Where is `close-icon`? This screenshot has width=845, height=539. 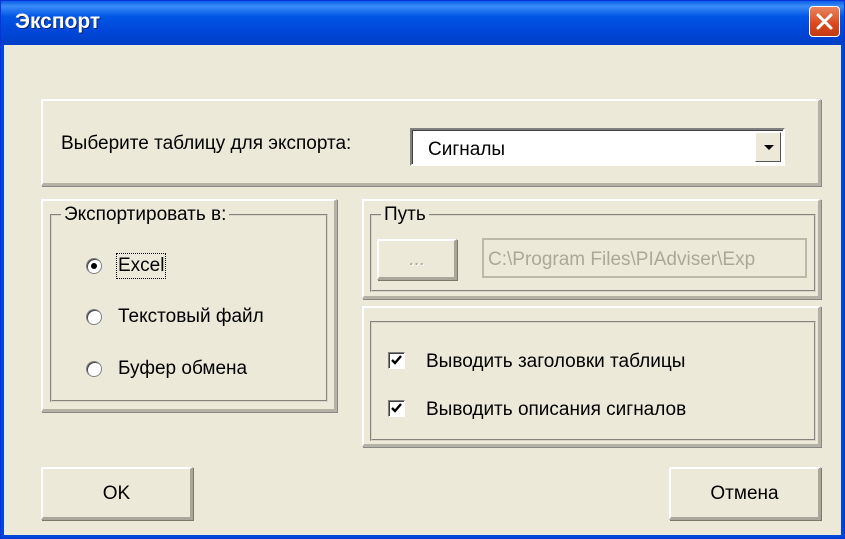 close-icon is located at coordinates (824, 21).